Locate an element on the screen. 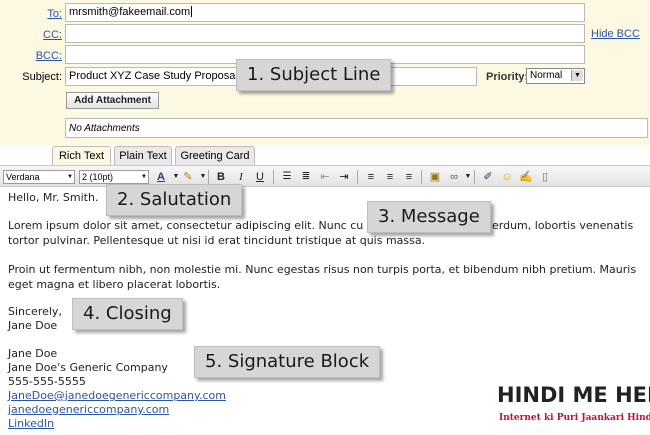  add-attachment-button: Add Attachment is located at coordinates (112, 100).